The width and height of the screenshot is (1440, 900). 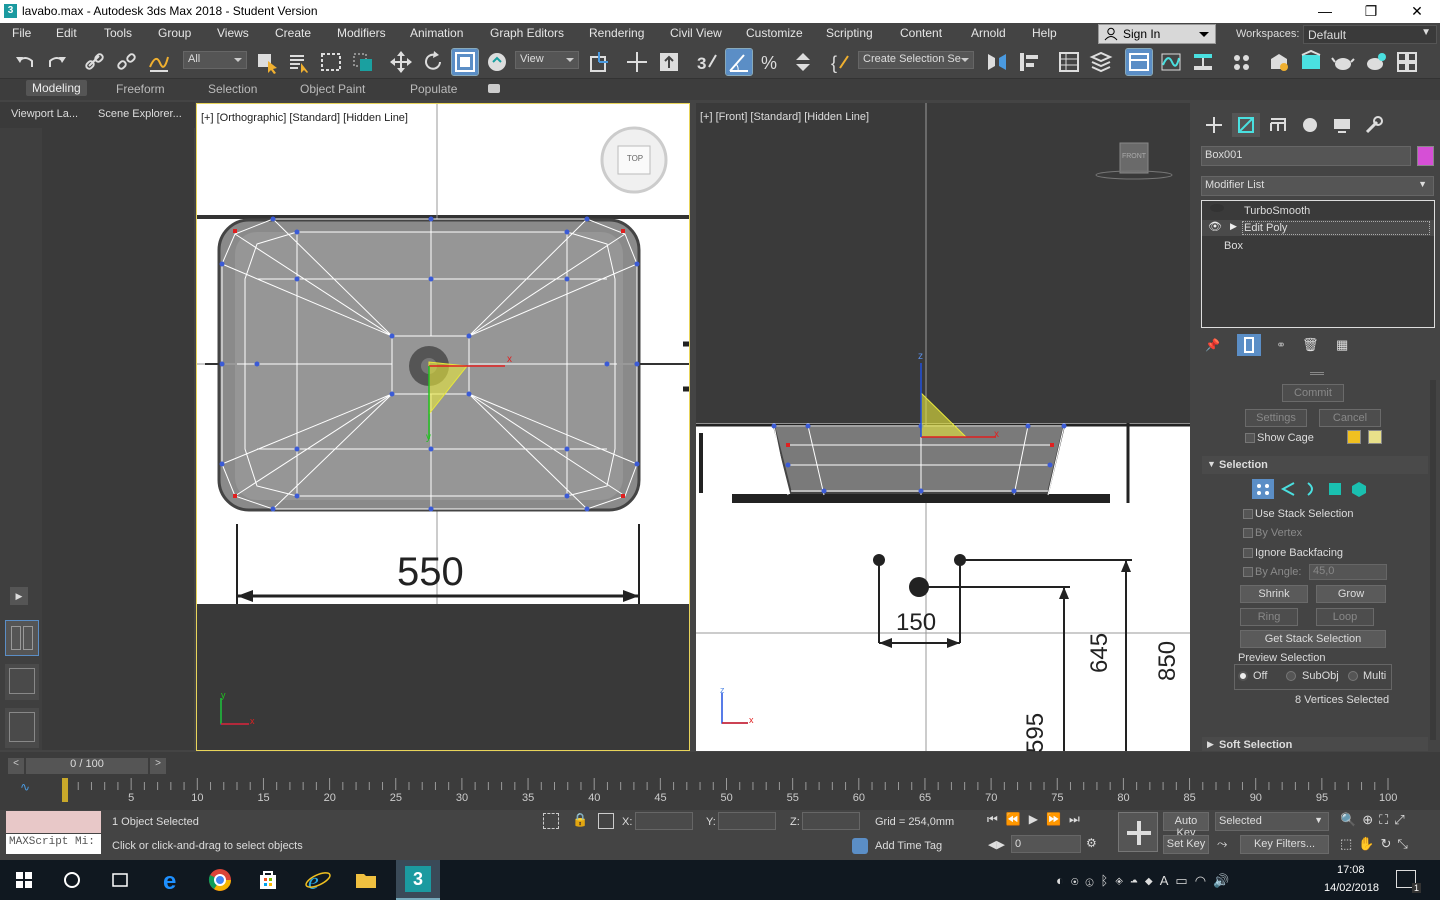 I want to click on tray-app-icon: ◐, so click(x=1063, y=880).